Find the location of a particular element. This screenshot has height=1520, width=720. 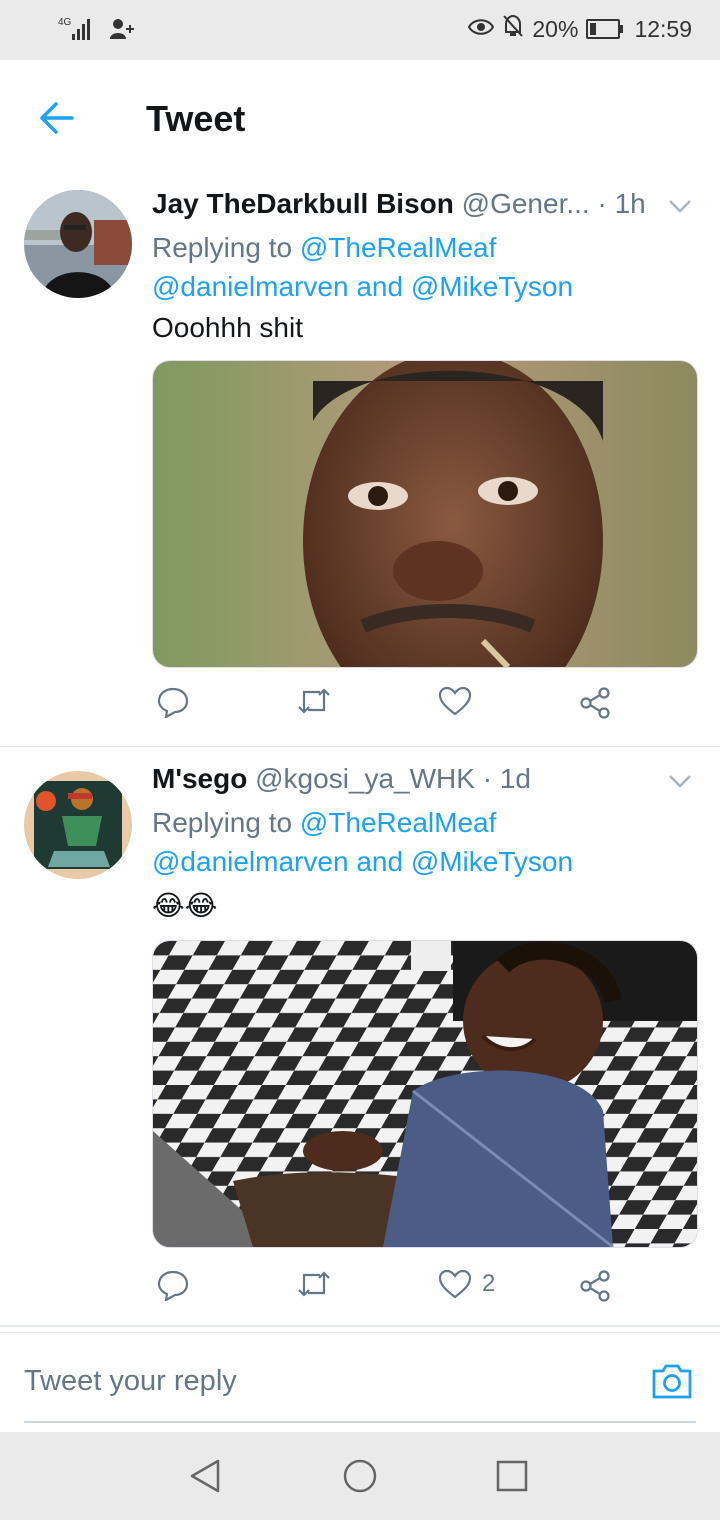

battery-icon is located at coordinates (605, 29).